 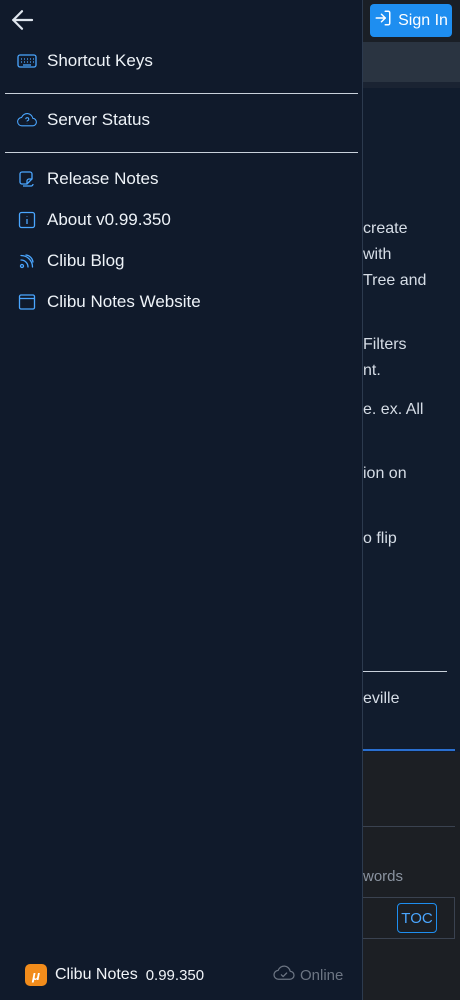 What do you see at coordinates (175, 975) in the screenshot?
I see `app-version: 0.99.350` at bounding box center [175, 975].